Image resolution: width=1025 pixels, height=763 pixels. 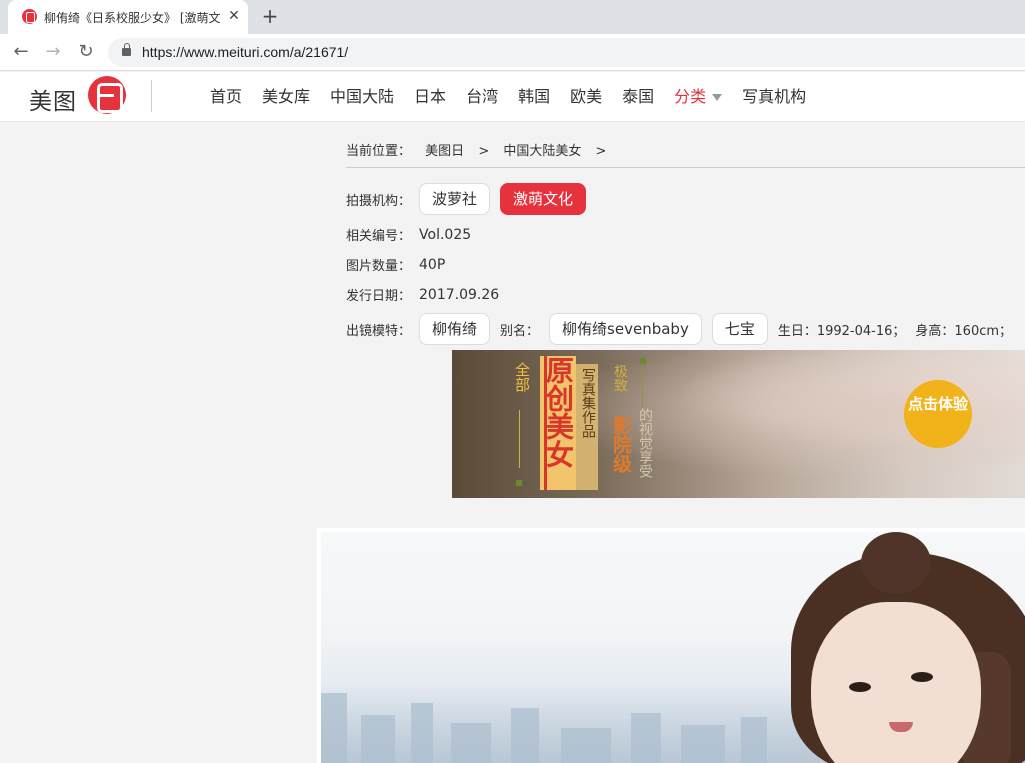 I want to click on model-label: 出镜模特：, so click(x=379, y=331).